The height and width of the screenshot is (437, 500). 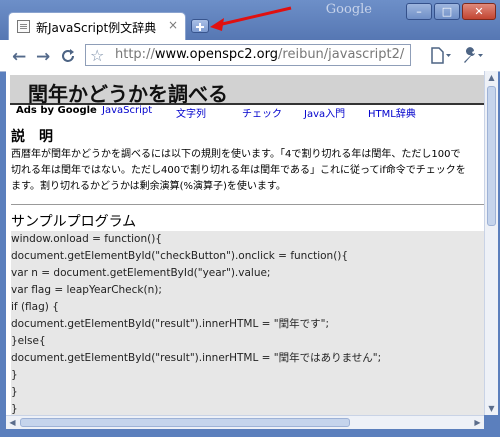 What do you see at coordinates (473, 55) in the screenshot?
I see `wrench-icon` at bounding box center [473, 55].